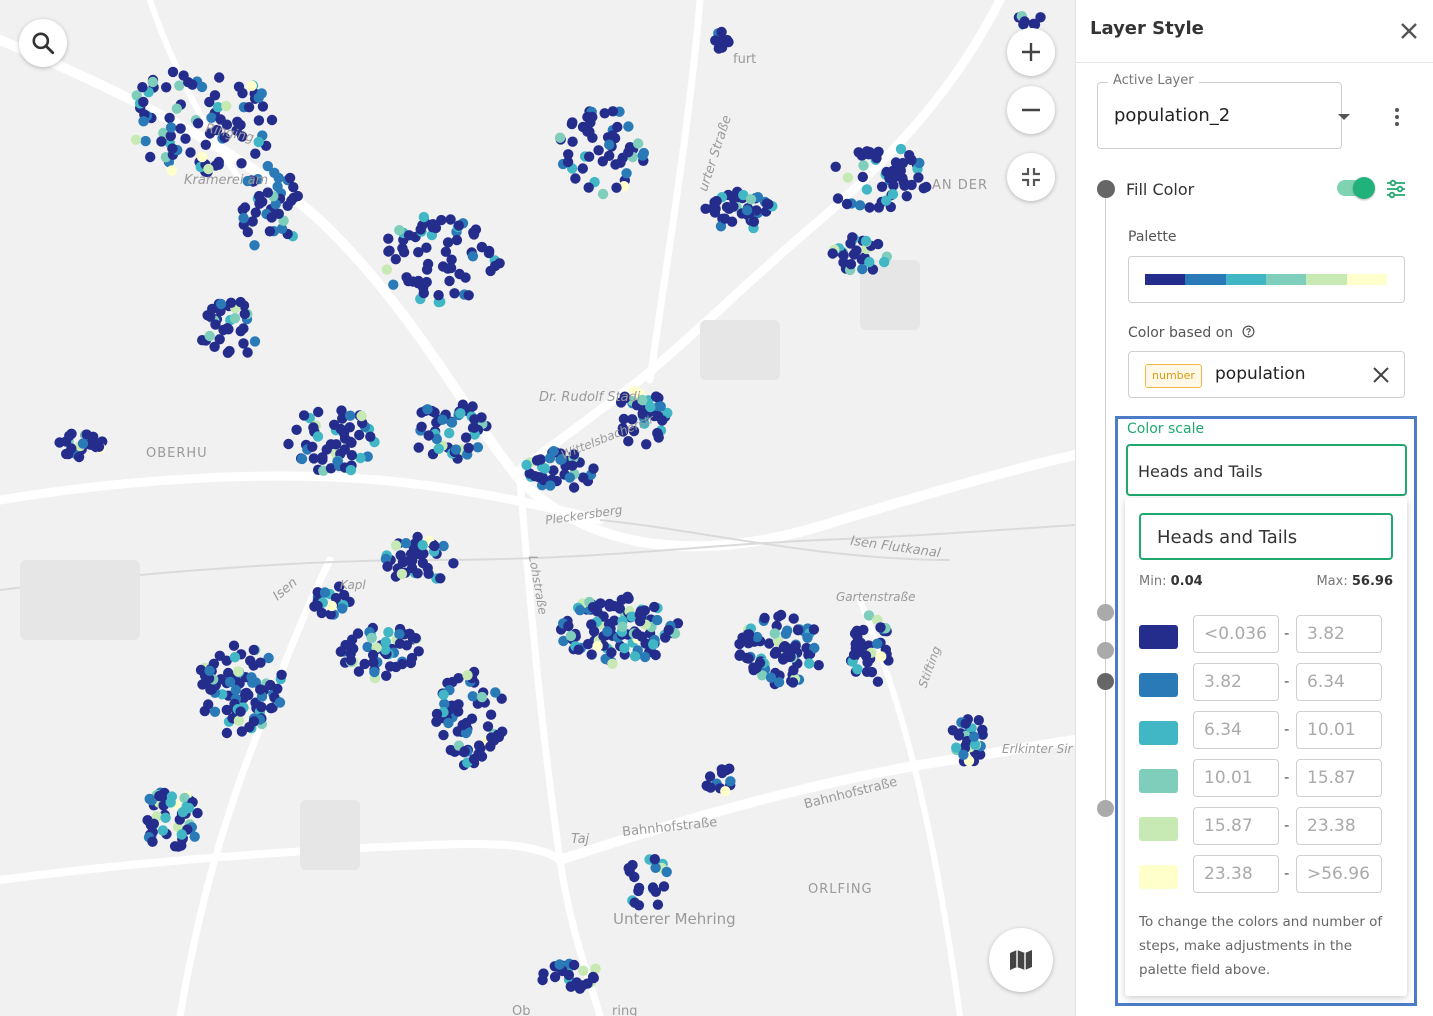 The width and height of the screenshot is (1433, 1016). Describe the element at coordinates (1236, 730) in the screenshot. I see `step-from-input: 6.34` at that location.